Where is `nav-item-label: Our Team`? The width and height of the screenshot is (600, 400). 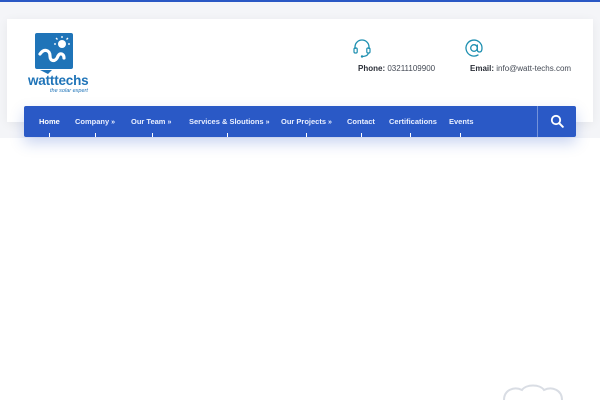
nav-item-label: Our Team is located at coordinates (148, 121).